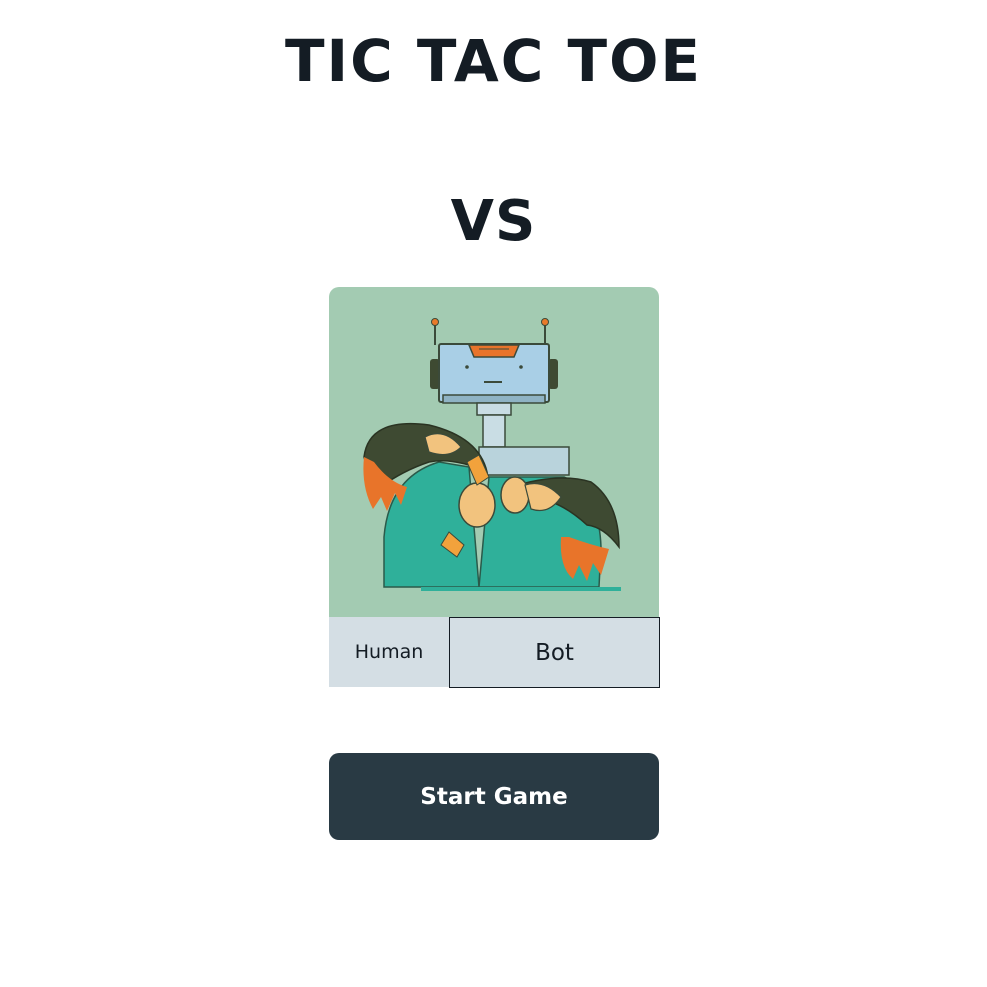 This screenshot has height=987, width=987. Describe the element at coordinates (494, 452) in the screenshot. I see `robot-illustration-icon` at that location.